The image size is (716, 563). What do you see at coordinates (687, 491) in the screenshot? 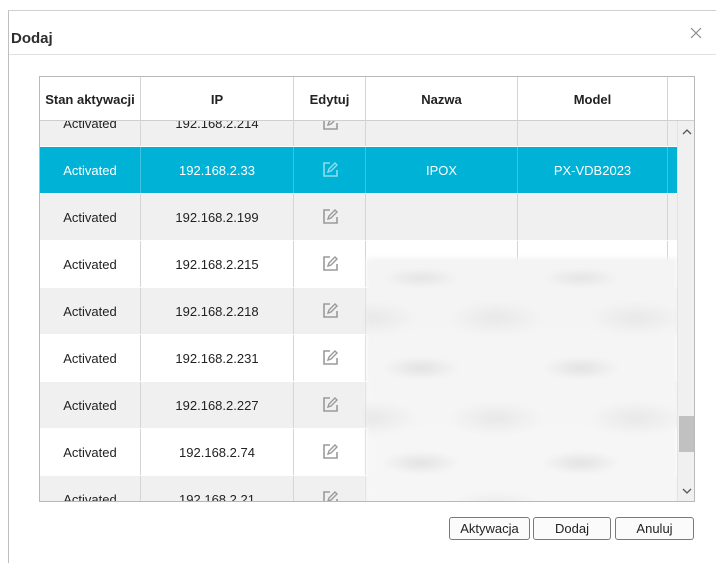
I see `chevron-down-icon` at bounding box center [687, 491].